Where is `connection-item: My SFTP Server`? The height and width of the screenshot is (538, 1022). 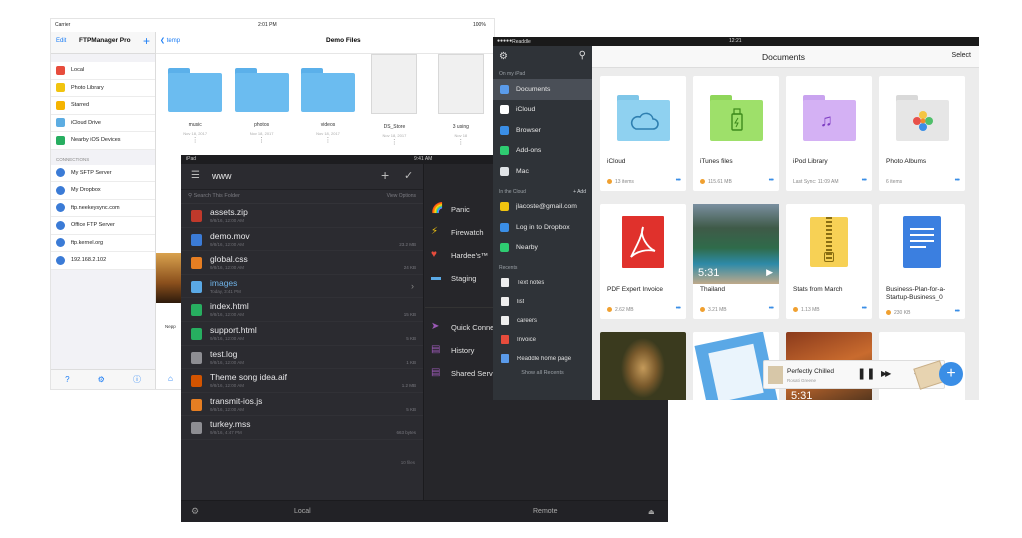
connection-item: My SFTP Server is located at coordinates (103, 173).